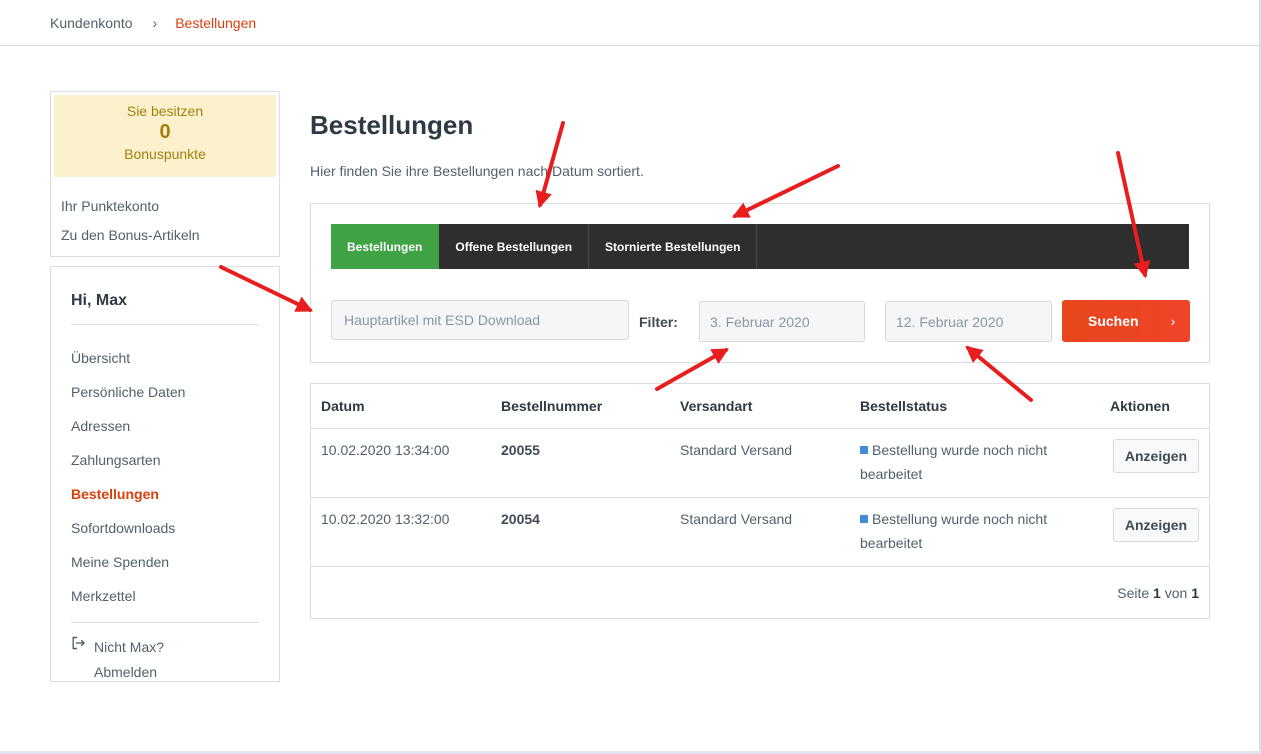 The image size is (1261, 754). Describe the element at coordinates (629, 23) in the screenshot. I see `breadcrumb: Kundenkonto › Bestellungen` at that location.